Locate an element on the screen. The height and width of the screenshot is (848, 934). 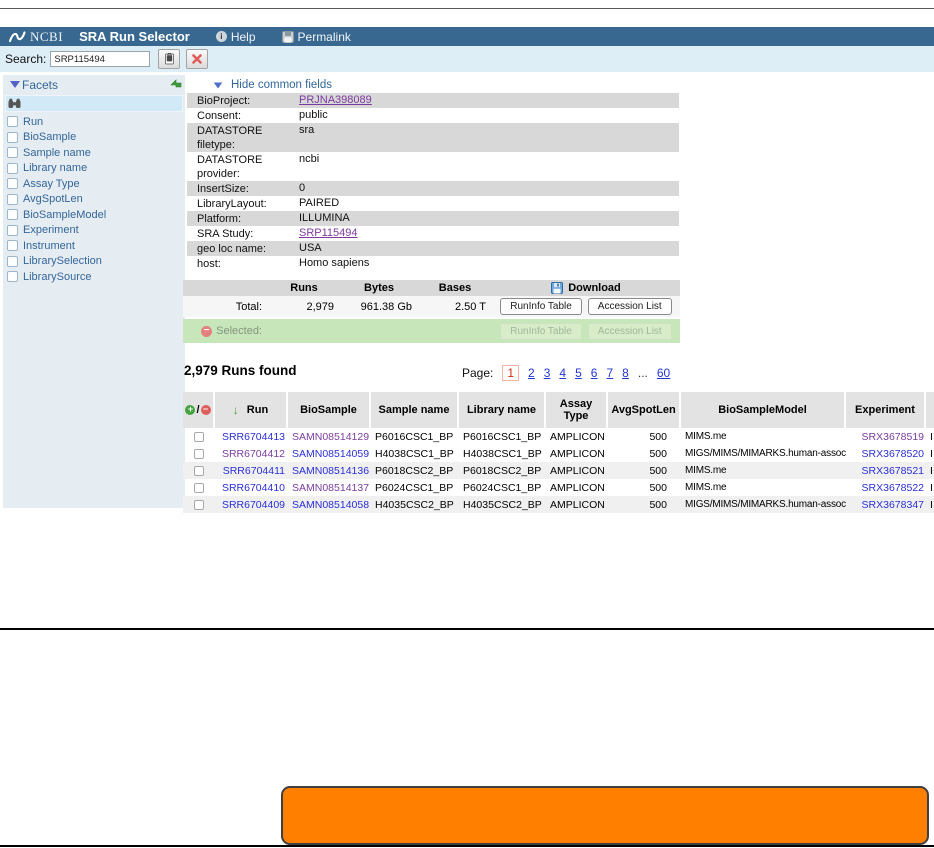
page-link-8: 8 is located at coordinates (625, 373).